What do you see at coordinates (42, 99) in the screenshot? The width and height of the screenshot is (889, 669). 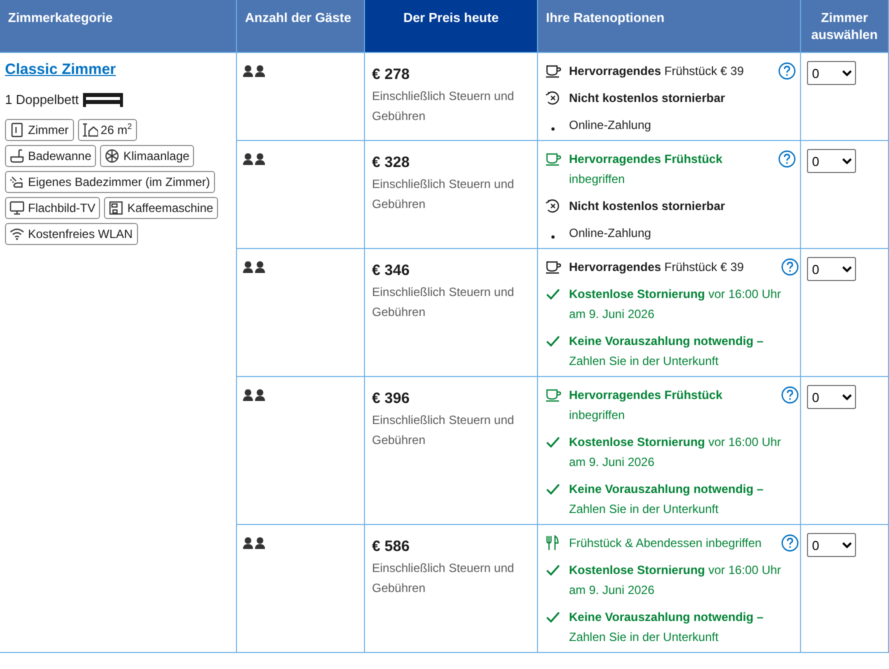 I see `bed-info: 1 Doppelbett` at bounding box center [42, 99].